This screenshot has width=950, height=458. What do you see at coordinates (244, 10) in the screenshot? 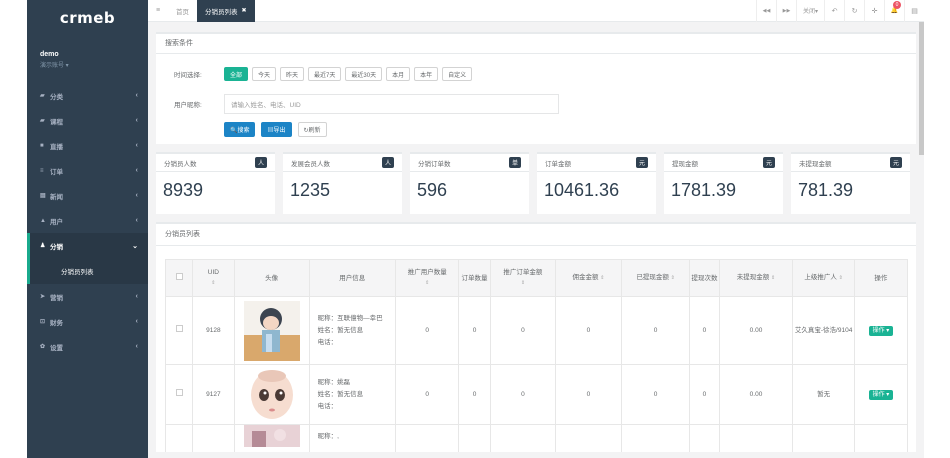
I see `close-icon: ✖` at bounding box center [244, 10].